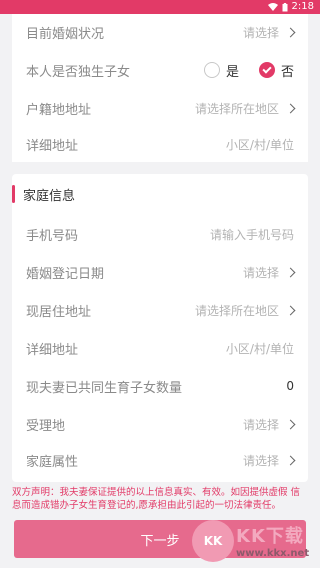  I want to click on marital-status-value: 请选择, so click(269, 32).